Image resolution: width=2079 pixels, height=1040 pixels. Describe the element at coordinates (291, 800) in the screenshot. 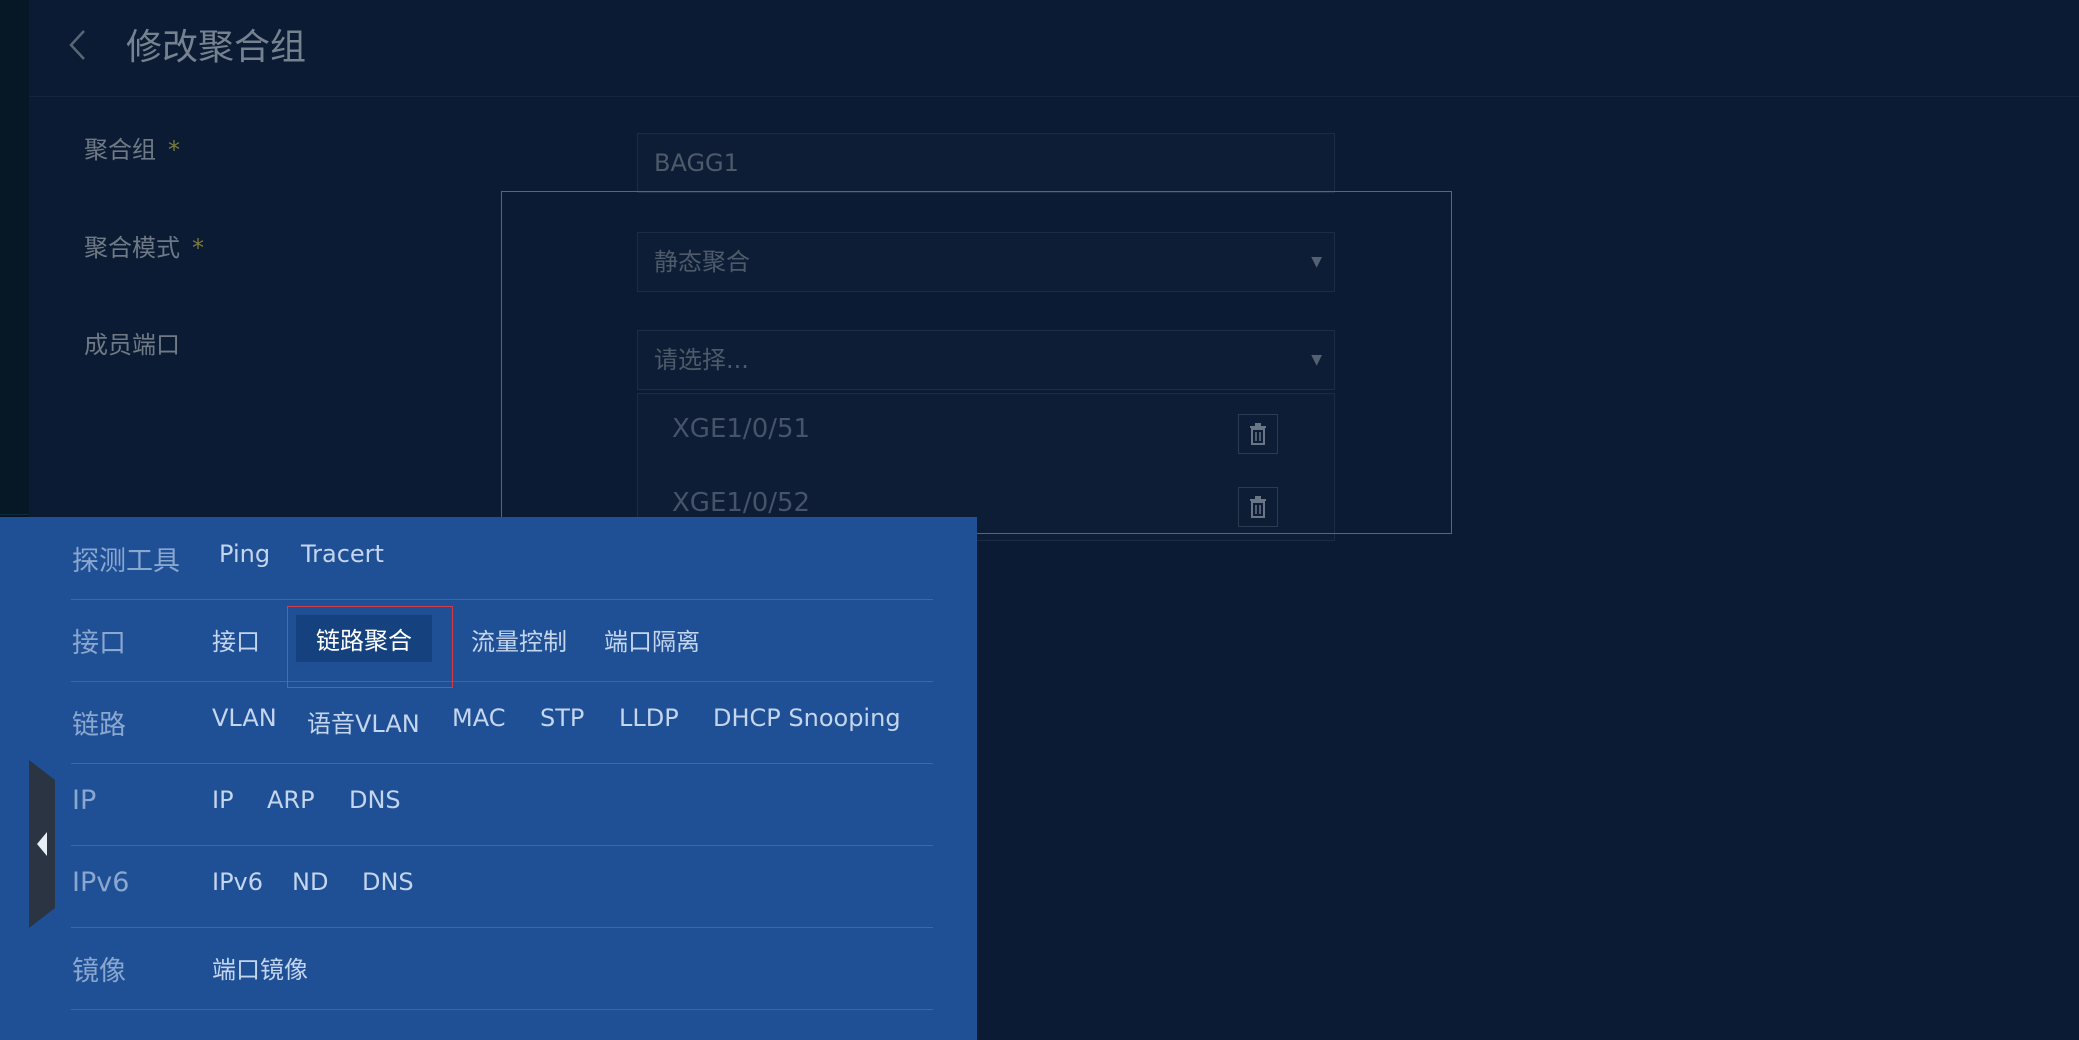

I see `menu-item-arp: ARP` at that location.